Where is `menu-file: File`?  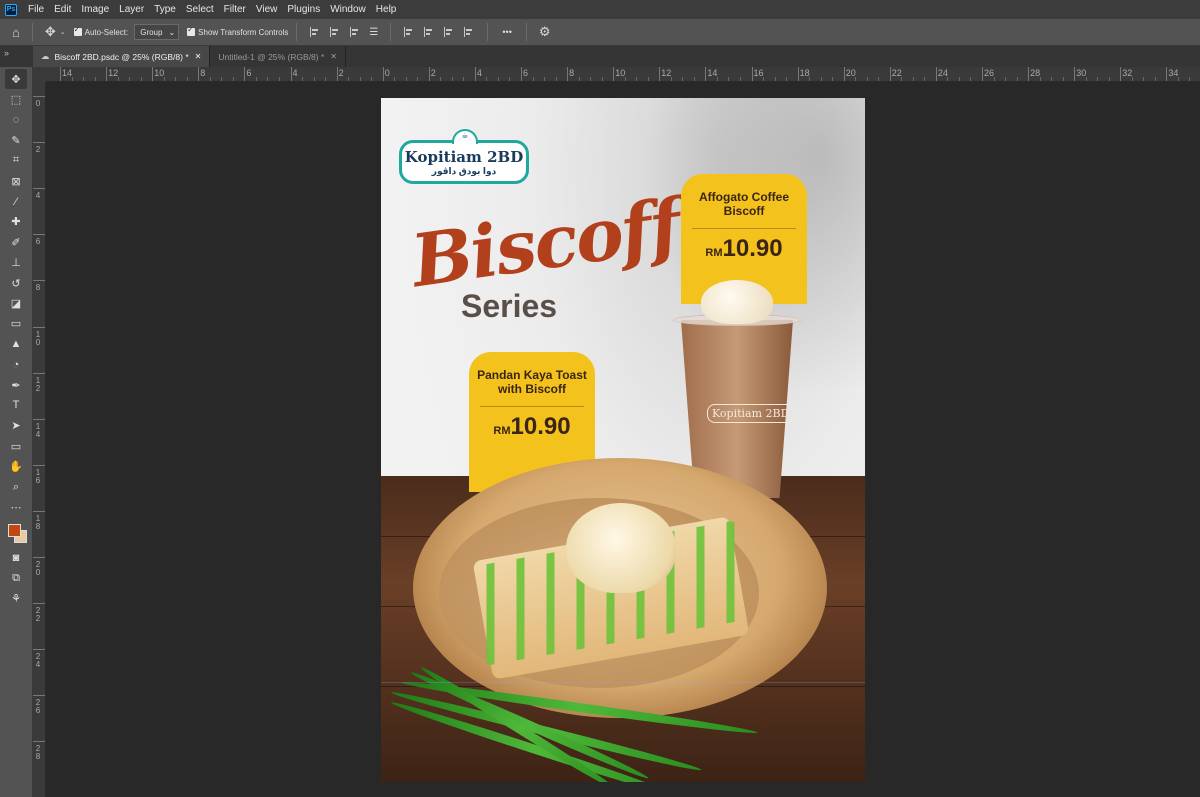 menu-file: File is located at coordinates (36, 9).